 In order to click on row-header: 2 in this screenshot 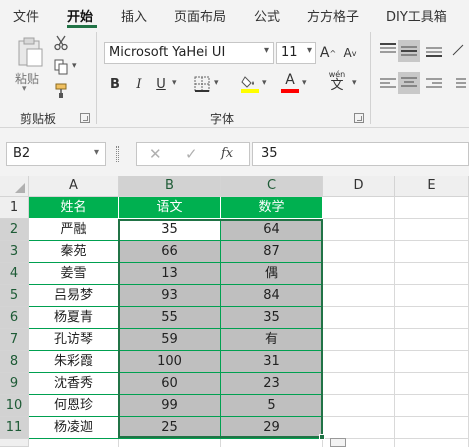, I will do `click(14, 230)`.